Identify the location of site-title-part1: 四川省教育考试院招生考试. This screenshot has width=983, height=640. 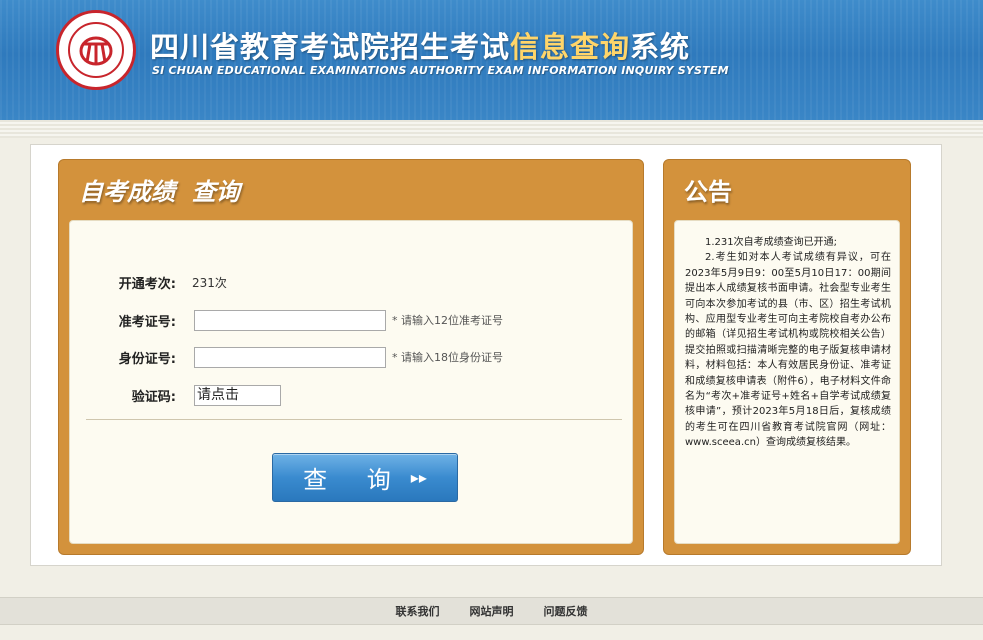
(330, 47).